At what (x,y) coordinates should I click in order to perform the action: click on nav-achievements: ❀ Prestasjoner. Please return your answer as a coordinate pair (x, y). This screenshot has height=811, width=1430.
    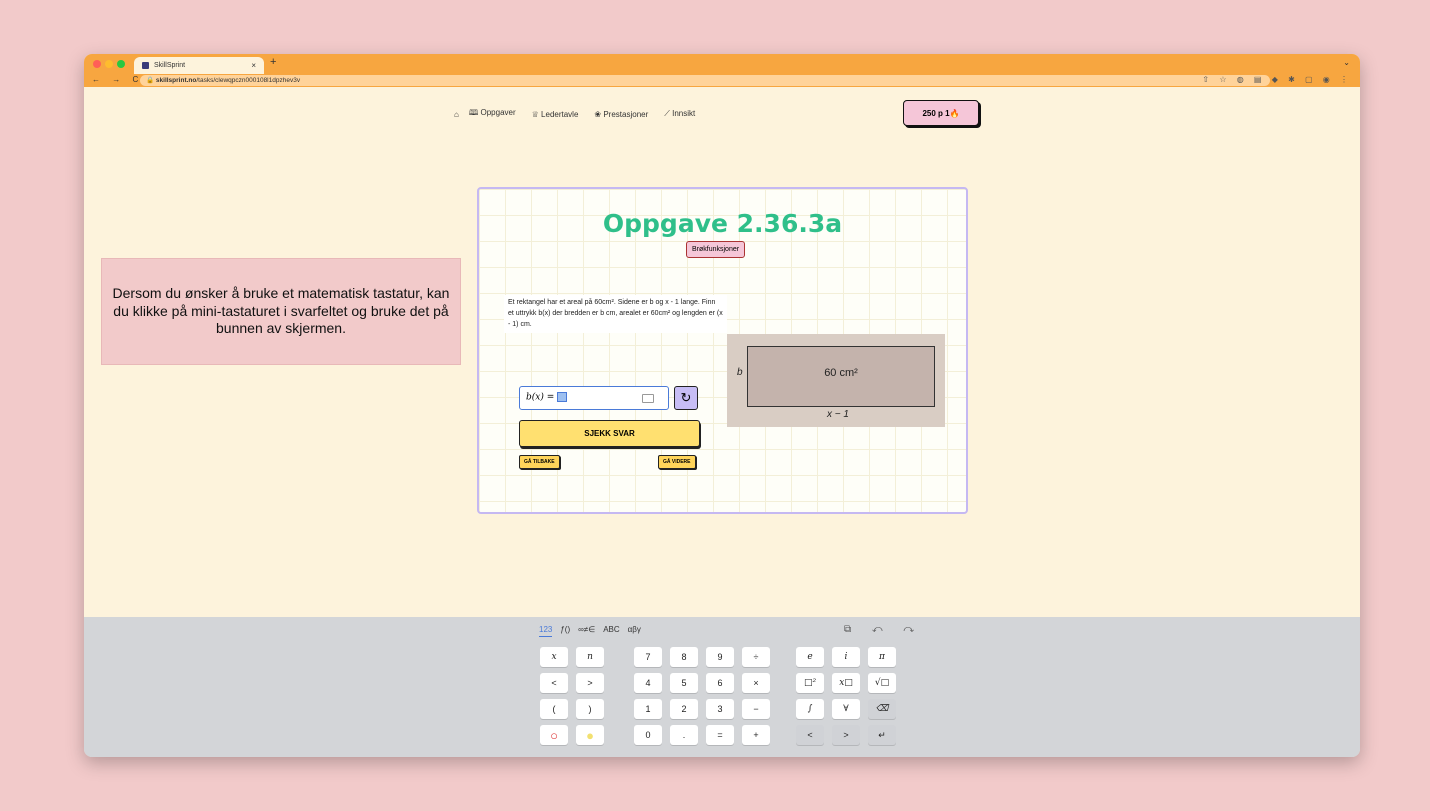
    Looking at the image, I should click on (624, 114).